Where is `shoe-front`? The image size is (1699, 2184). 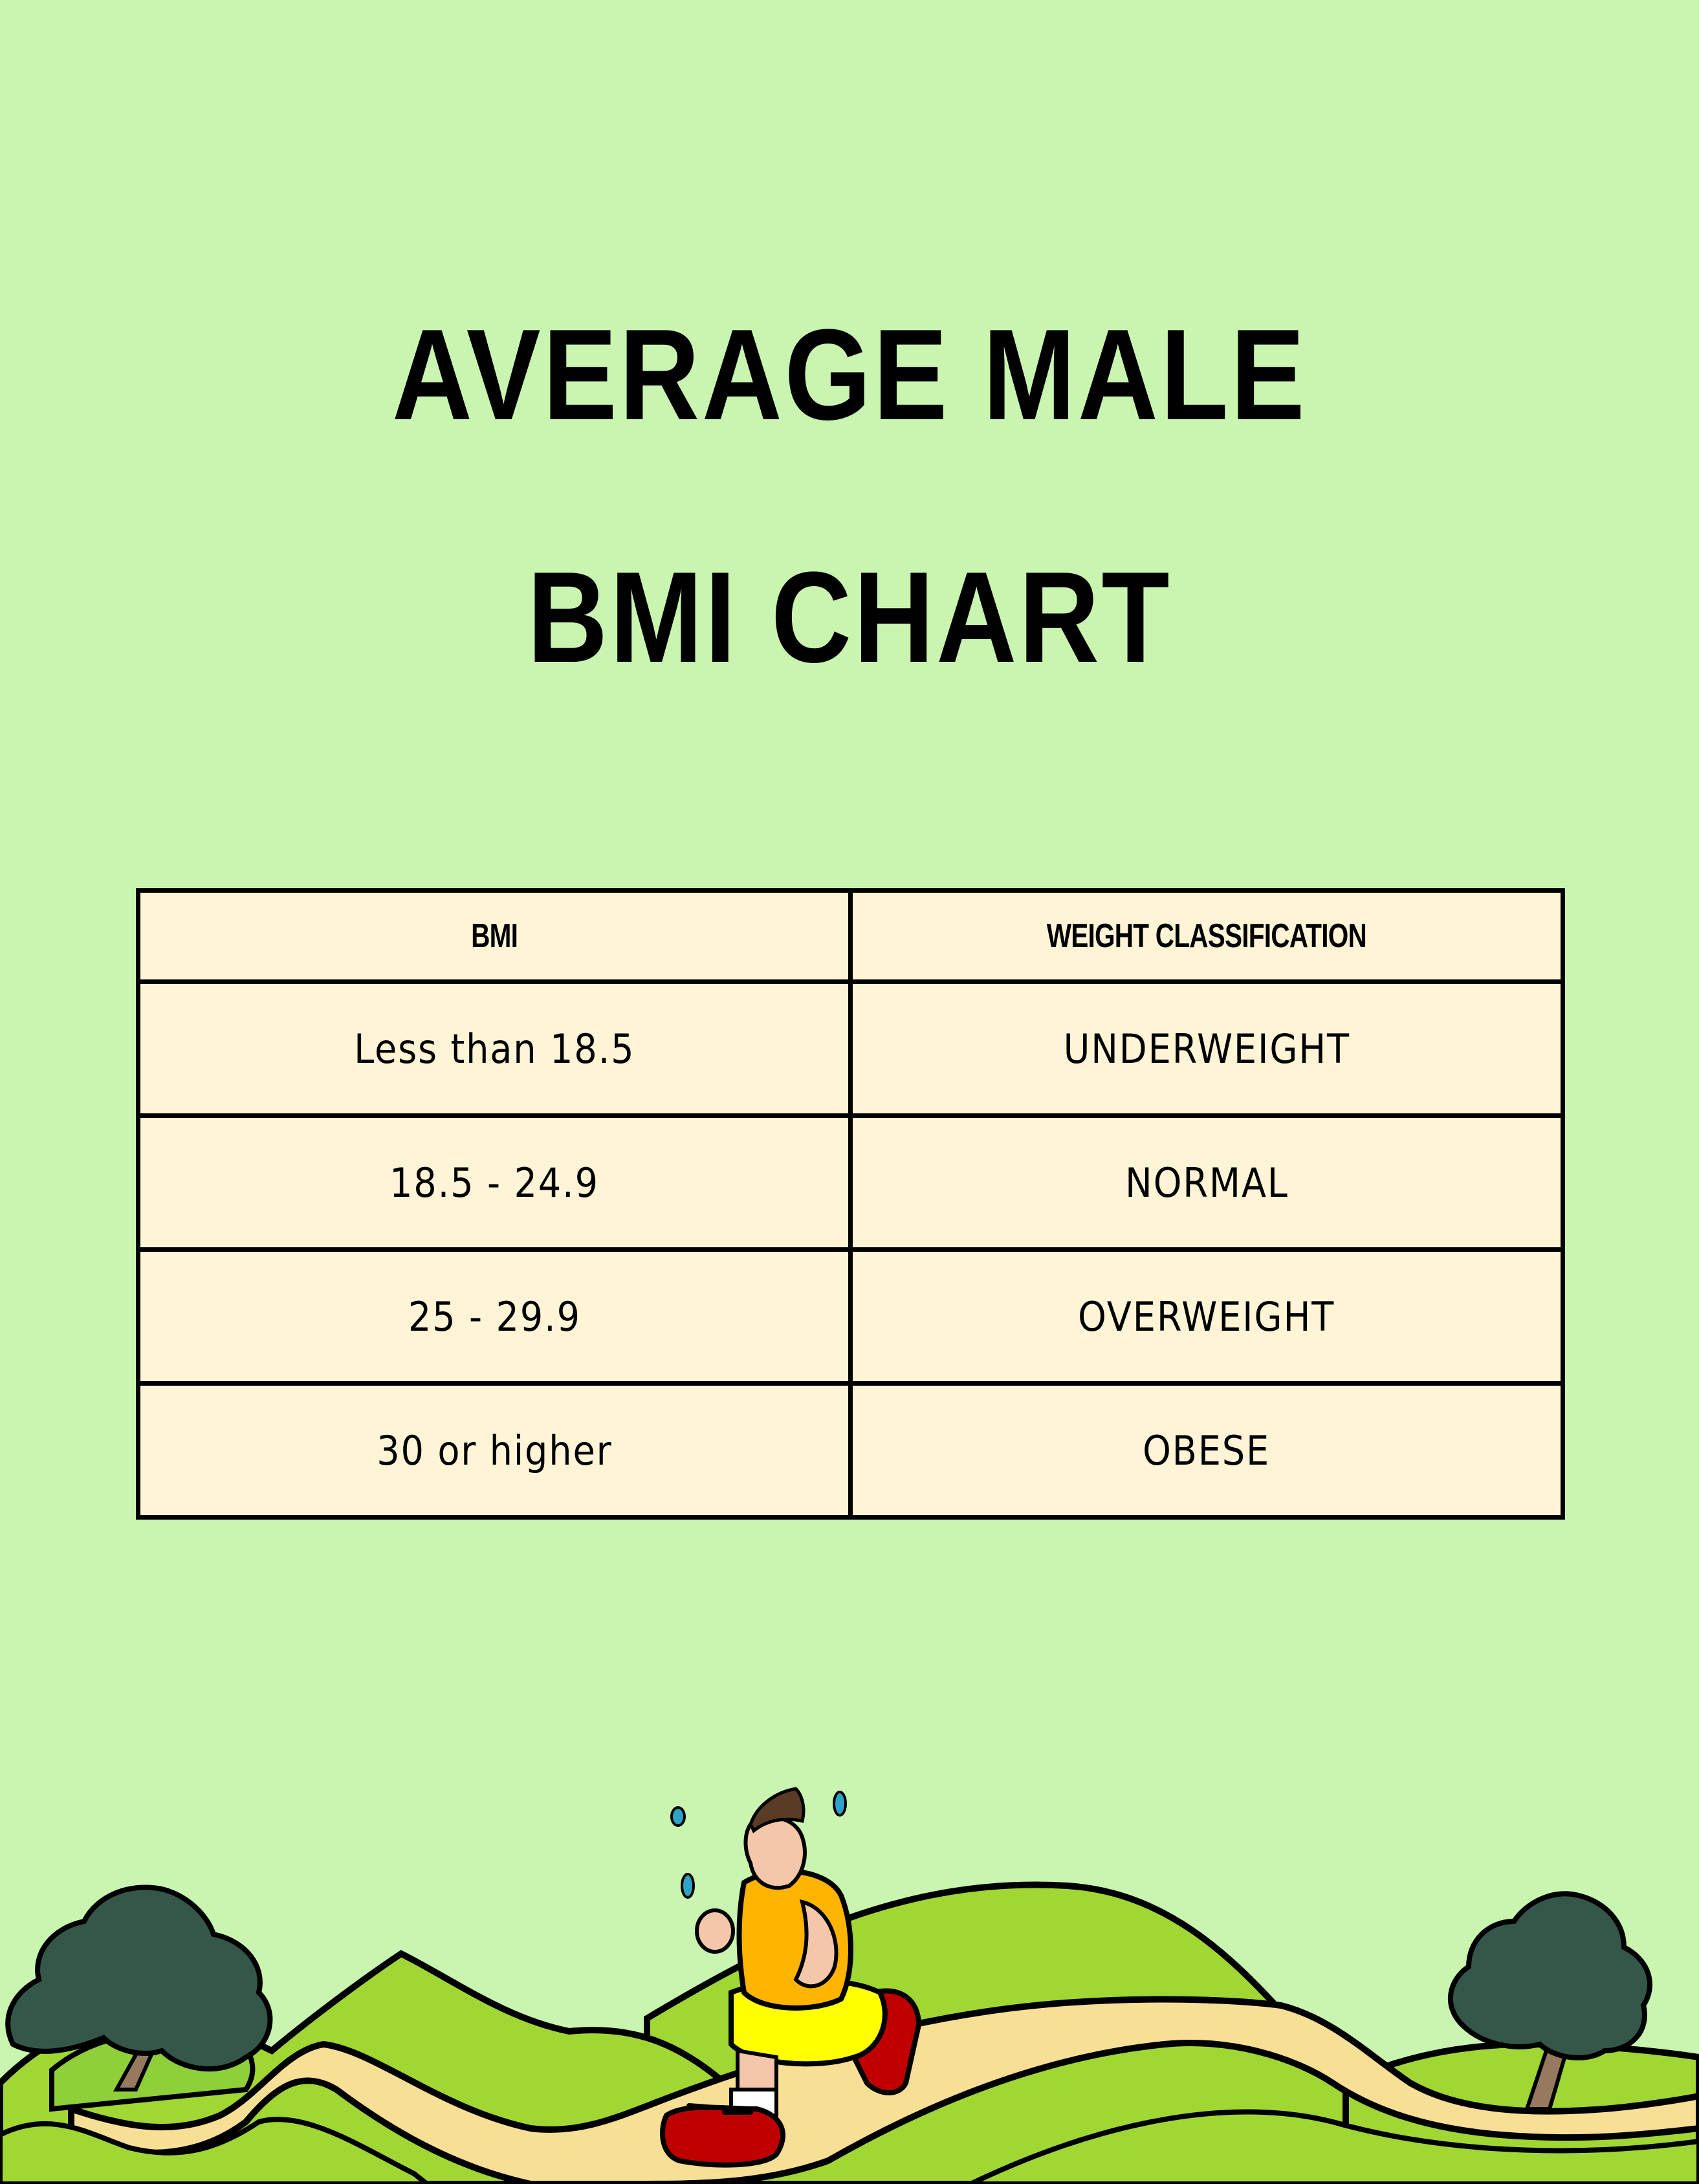
shoe-front is located at coordinates (722, 2136).